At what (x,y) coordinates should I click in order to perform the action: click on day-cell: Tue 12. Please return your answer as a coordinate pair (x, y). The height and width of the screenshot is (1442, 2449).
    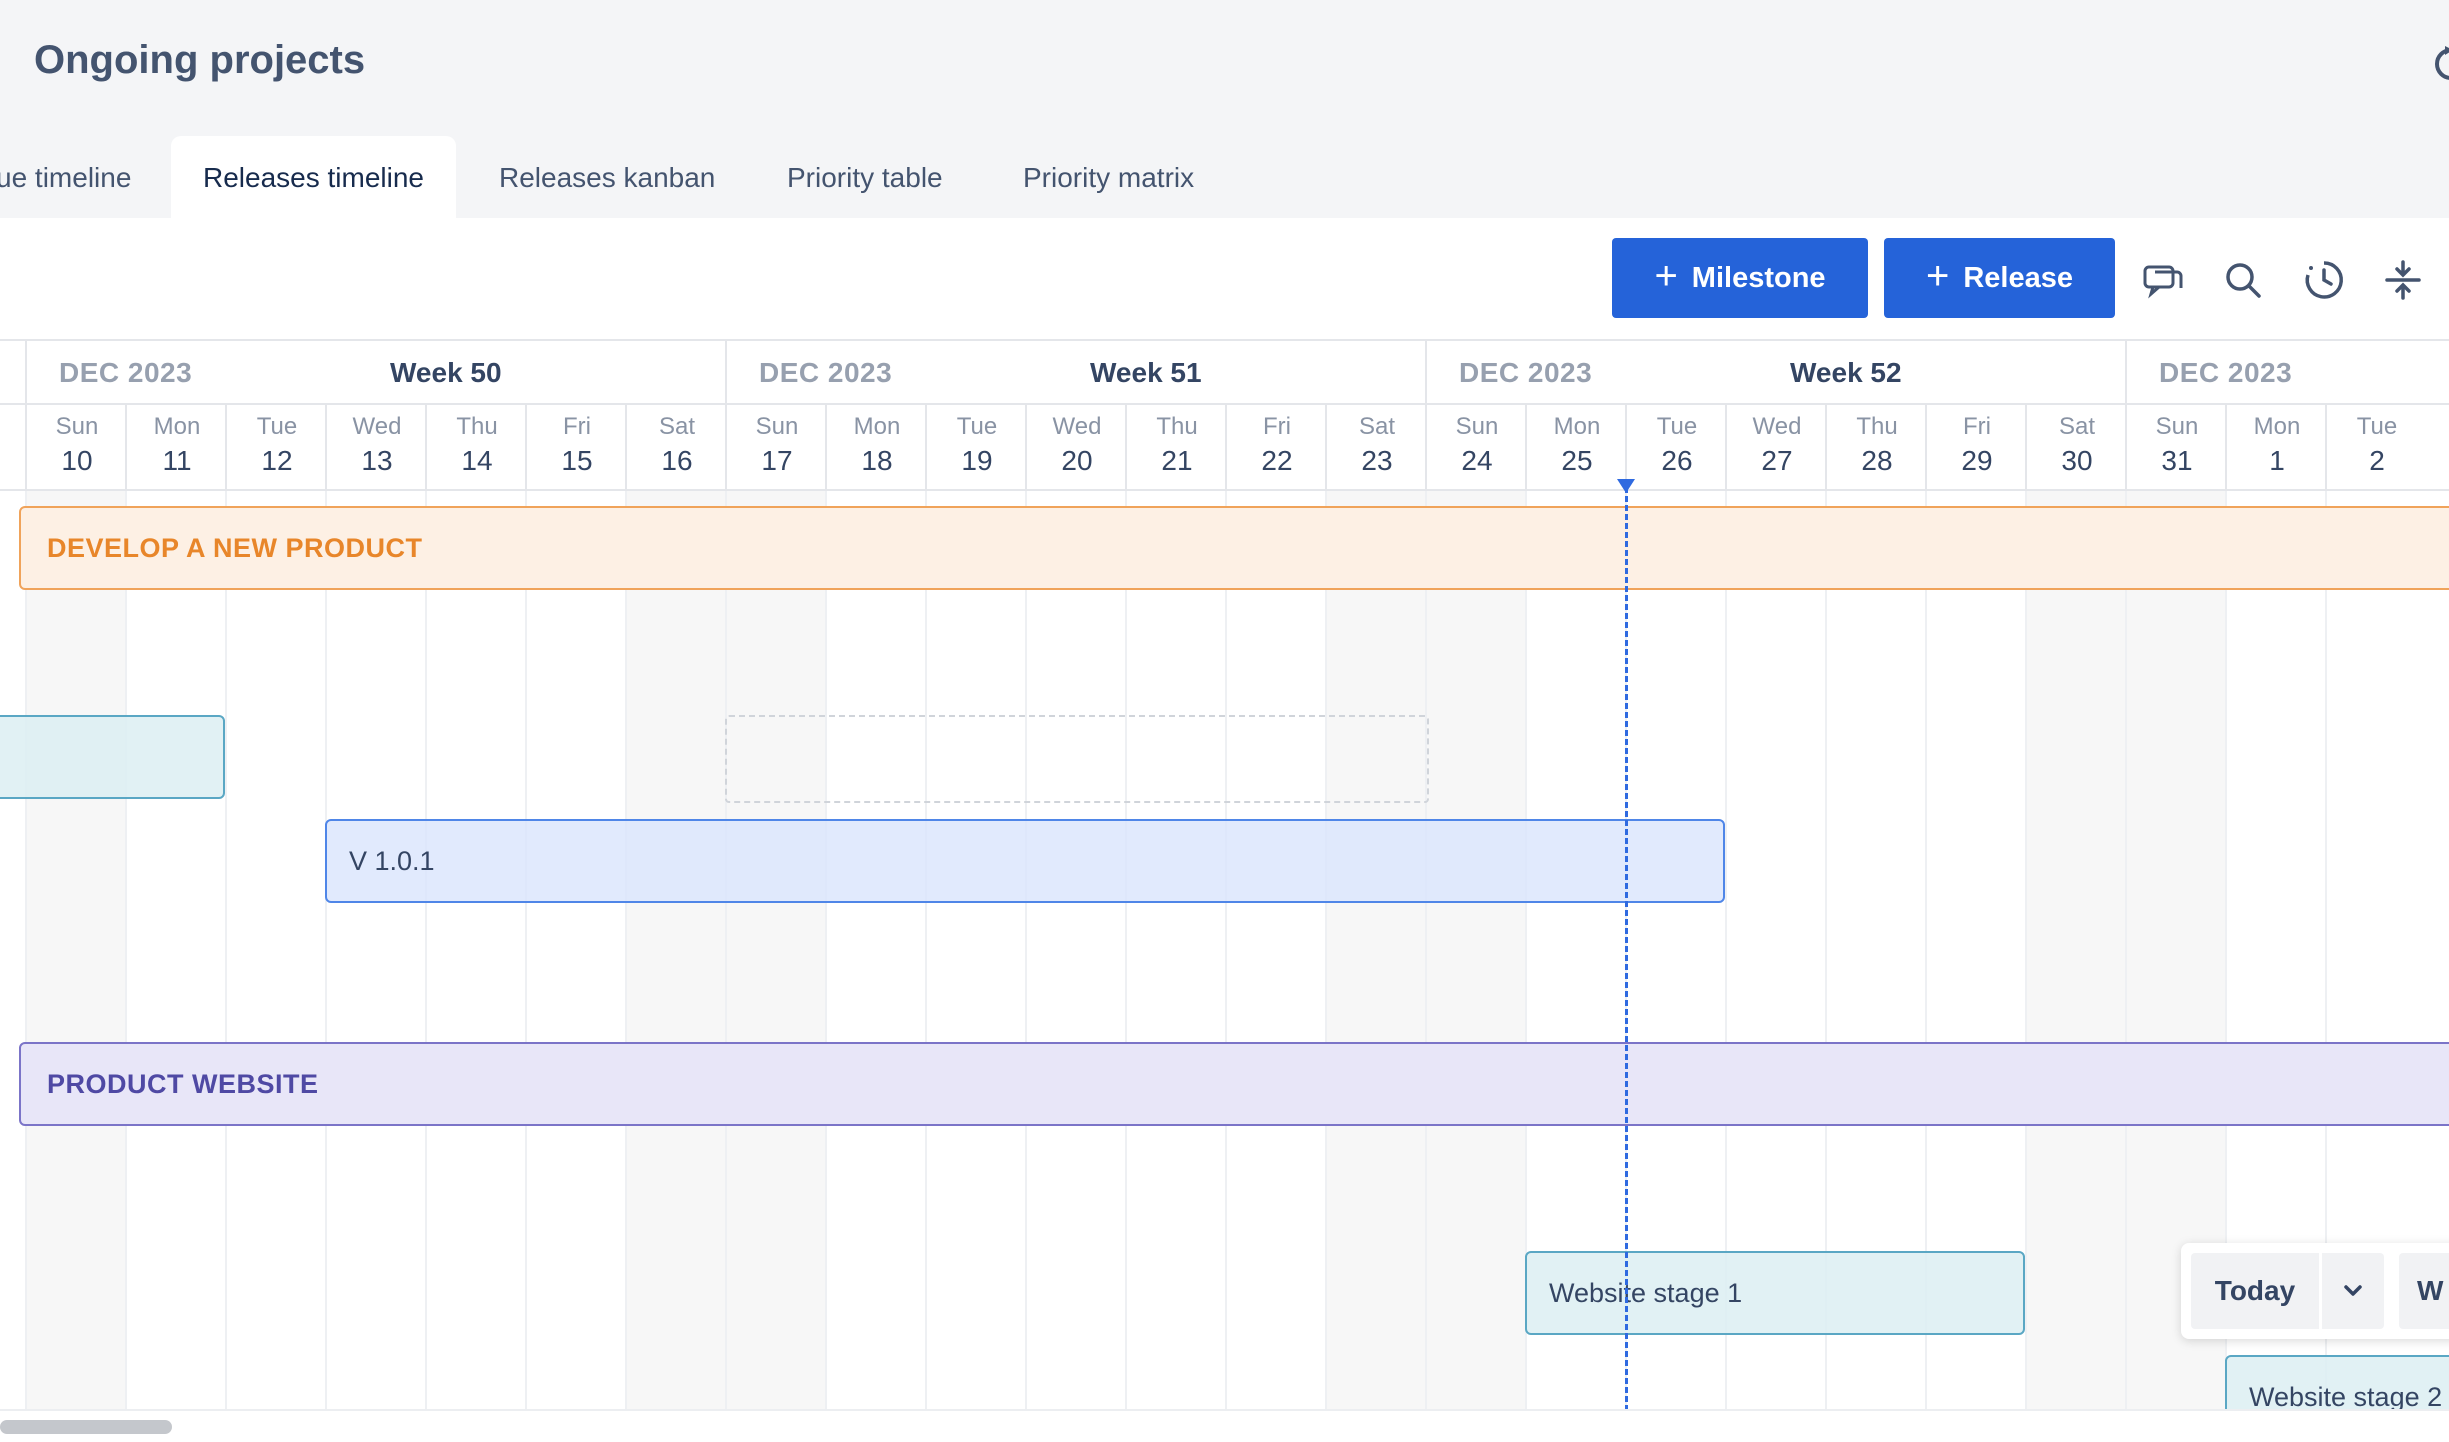
    Looking at the image, I should click on (276, 446).